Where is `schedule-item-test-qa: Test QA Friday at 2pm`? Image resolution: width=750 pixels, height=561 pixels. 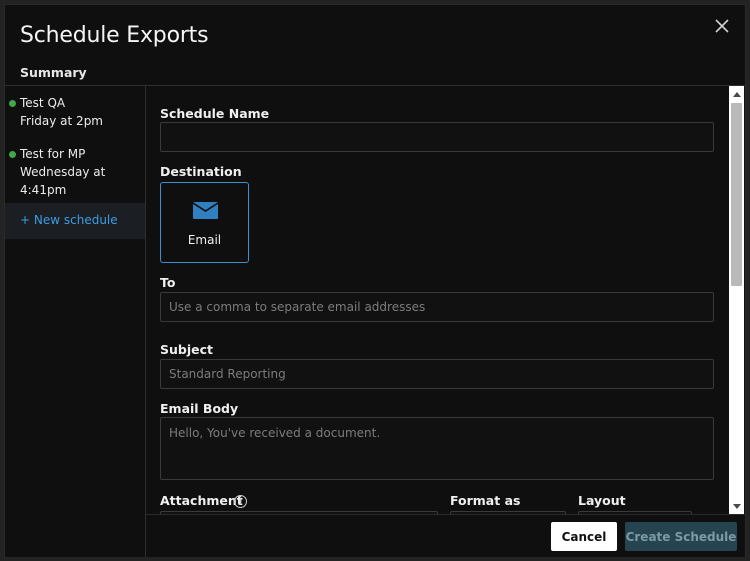
schedule-item-test-qa: Test QA Friday at 2pm is located at coordinates (75, 112).